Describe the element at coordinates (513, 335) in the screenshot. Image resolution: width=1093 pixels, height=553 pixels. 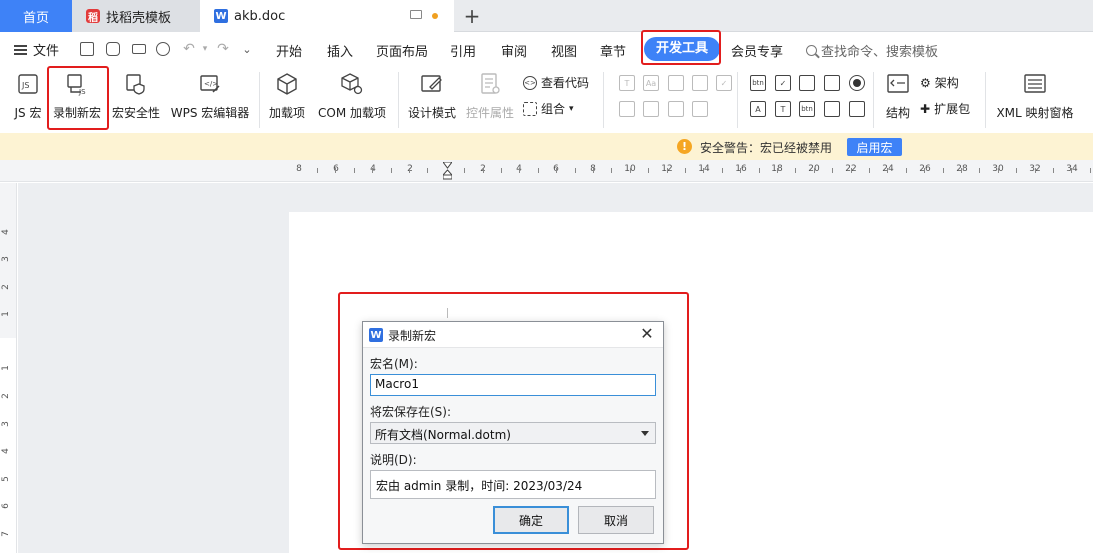
I see `dialog-titlebar: W 录制新宏 ✕` at that location.